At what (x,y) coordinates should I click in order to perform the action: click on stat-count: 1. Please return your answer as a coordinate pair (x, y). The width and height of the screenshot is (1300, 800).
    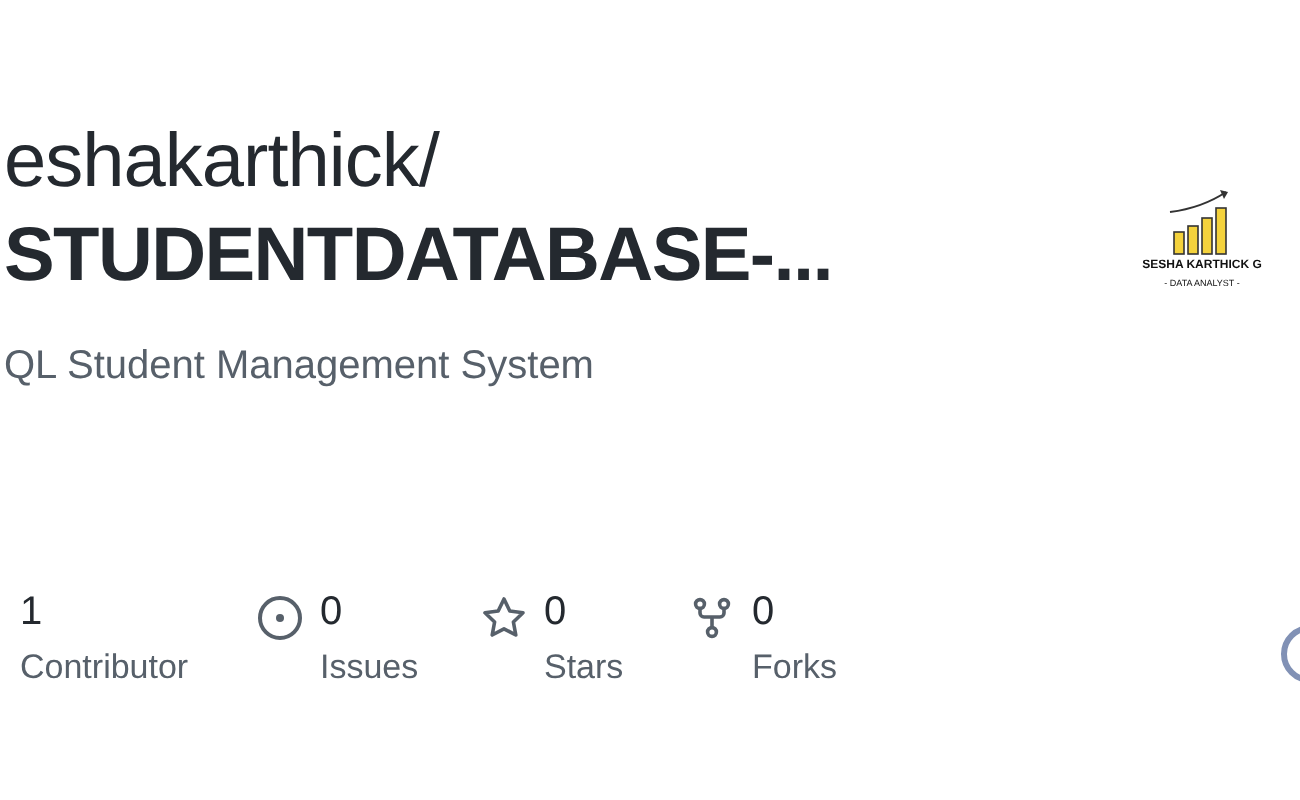
    Looking at the image, I should click on (32, 613).